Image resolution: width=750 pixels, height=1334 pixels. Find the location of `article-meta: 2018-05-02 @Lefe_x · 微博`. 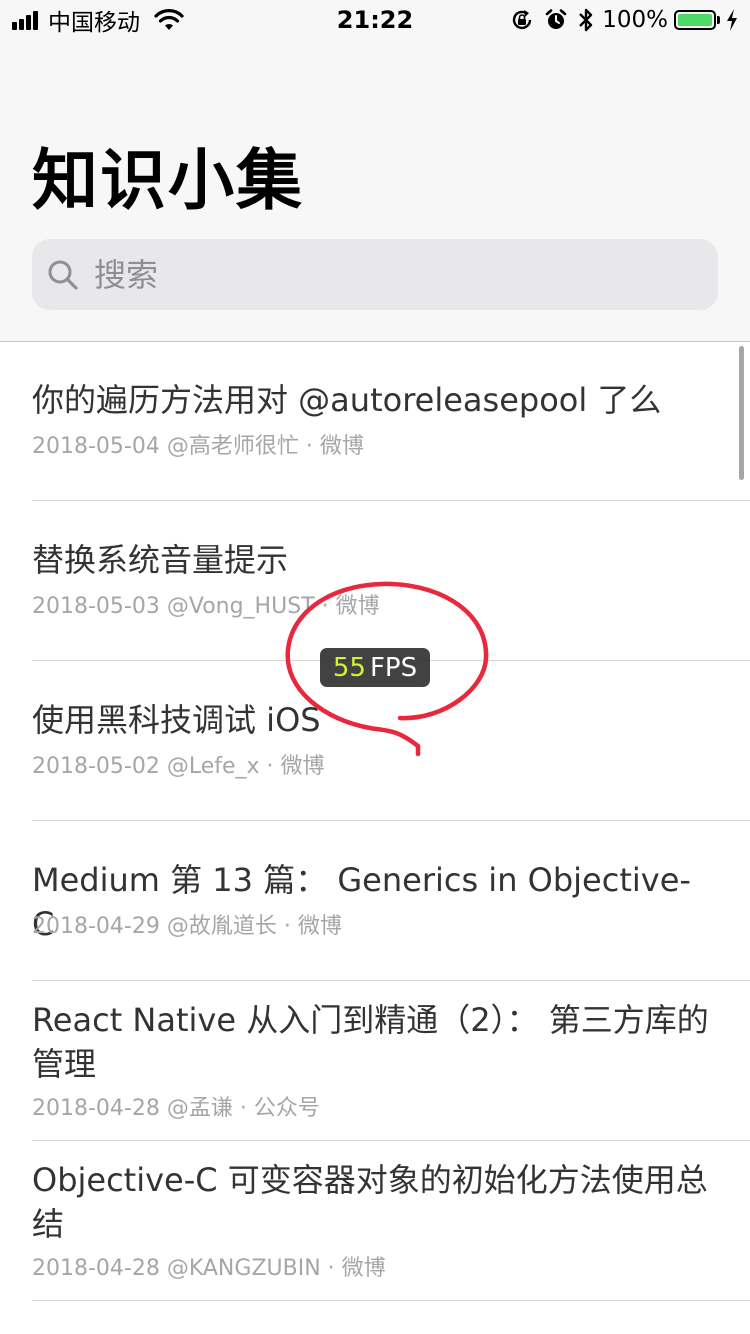

article-meta: 2018-05-02 @Lefe_x · 微博 is located at coordinates (178, 766).